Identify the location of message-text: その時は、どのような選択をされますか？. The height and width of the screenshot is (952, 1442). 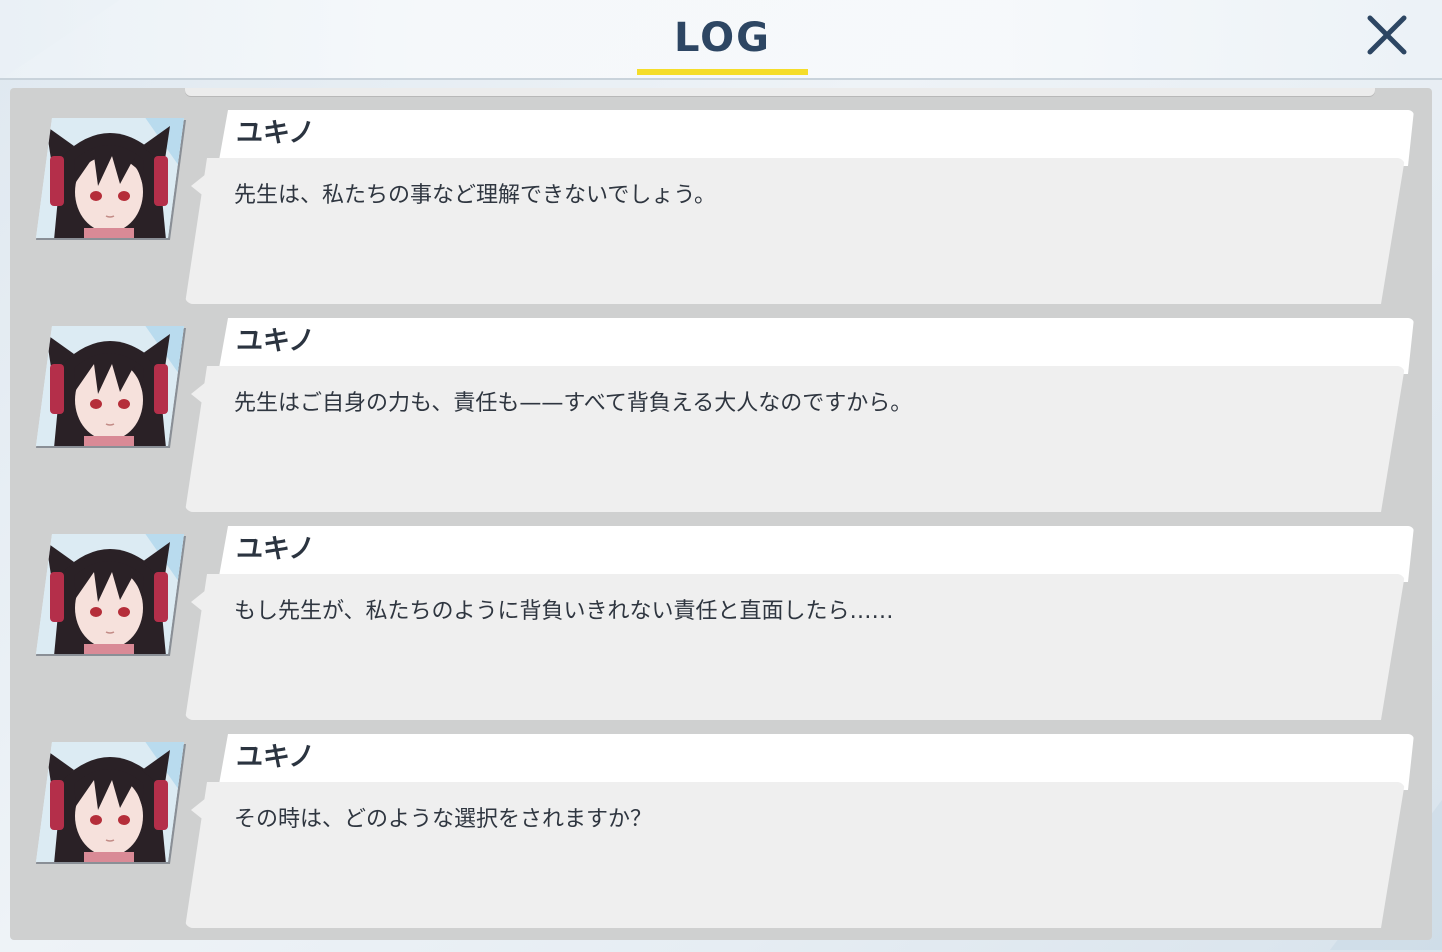
(443, 819).